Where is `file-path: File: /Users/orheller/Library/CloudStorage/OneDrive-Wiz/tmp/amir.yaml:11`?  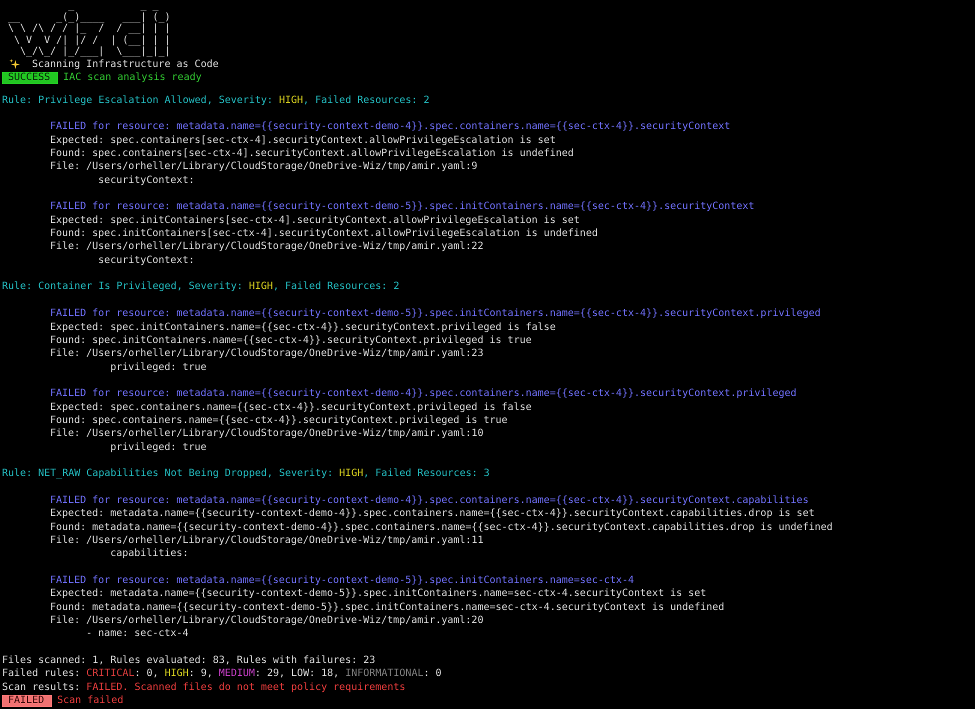 file-path: File: /Users/orheller/Library/CloudStorage/OneDrive-Wiz/tmp/amir.yaml:11 is located at coordinates (267, 541).